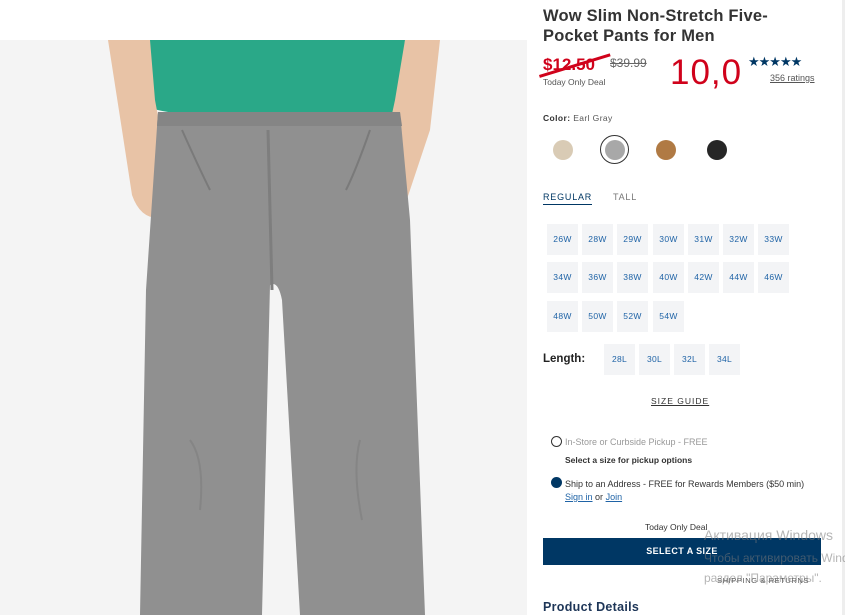 The width and height of the screenshot is (845, 615). What do you see at coordinates (666, 150) in the screenshot?
I see `swatch-brown` at bounding box center [666, 150].